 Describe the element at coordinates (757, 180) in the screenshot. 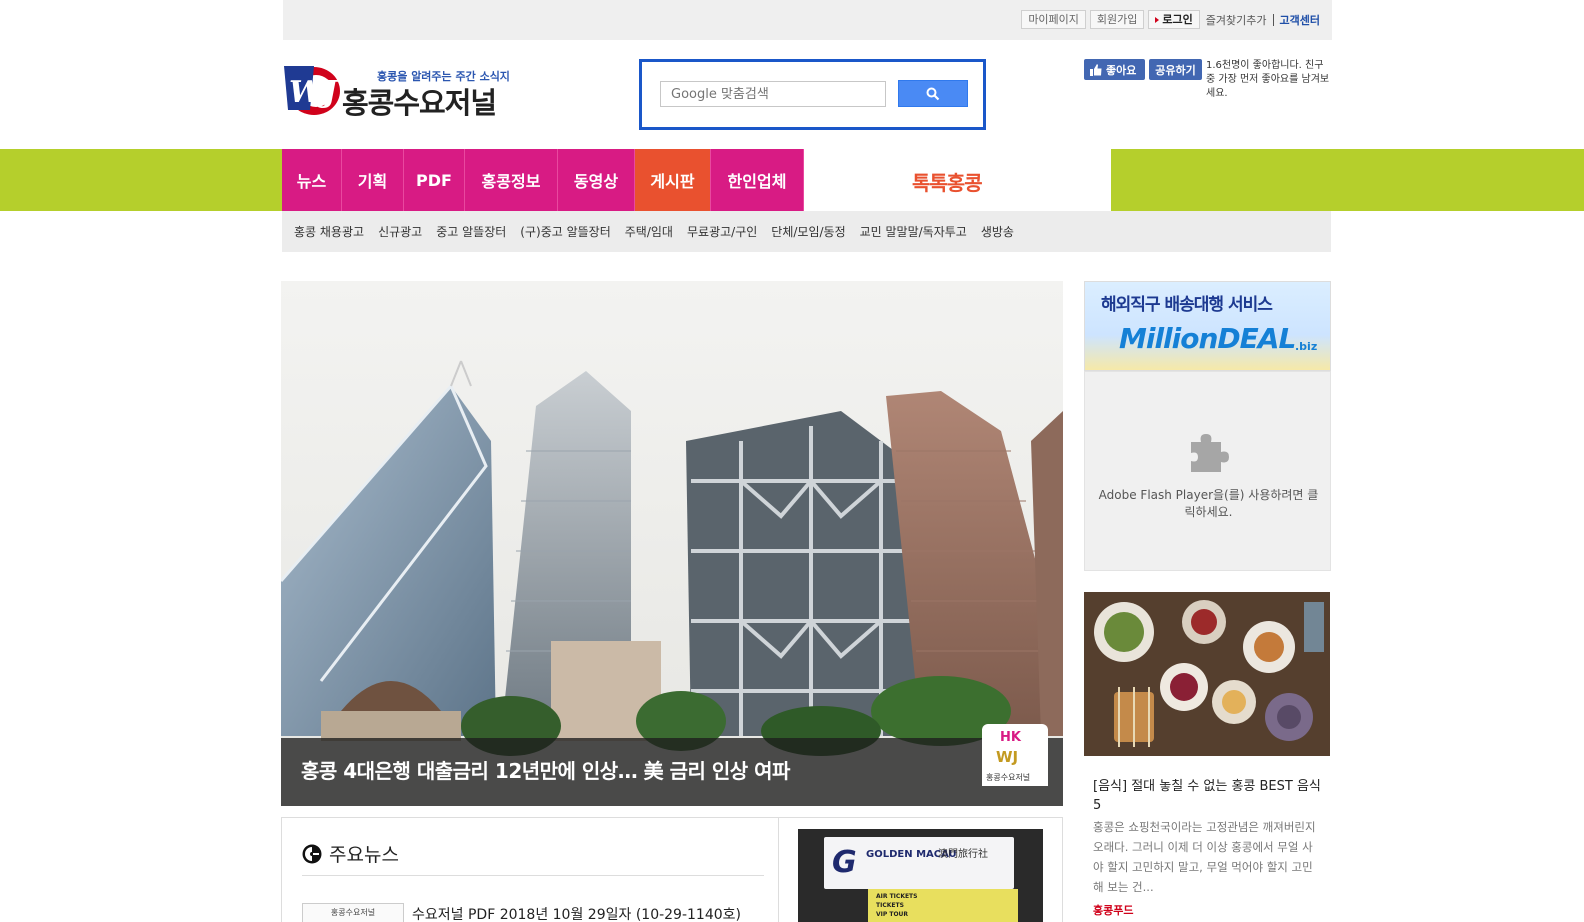

I see `nav-item-korean-business: 한인업체` at that location.